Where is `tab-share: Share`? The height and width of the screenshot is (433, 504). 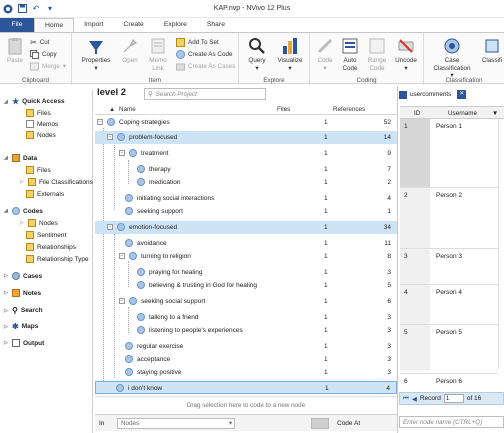 tab-share: Share is located at coordinates (216, 25).